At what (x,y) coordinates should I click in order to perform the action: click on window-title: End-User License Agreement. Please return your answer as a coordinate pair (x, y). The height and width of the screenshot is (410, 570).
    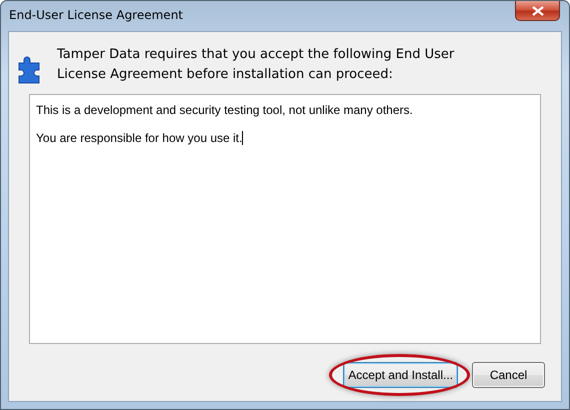
    Looking at the image, I should click on (96, 15).